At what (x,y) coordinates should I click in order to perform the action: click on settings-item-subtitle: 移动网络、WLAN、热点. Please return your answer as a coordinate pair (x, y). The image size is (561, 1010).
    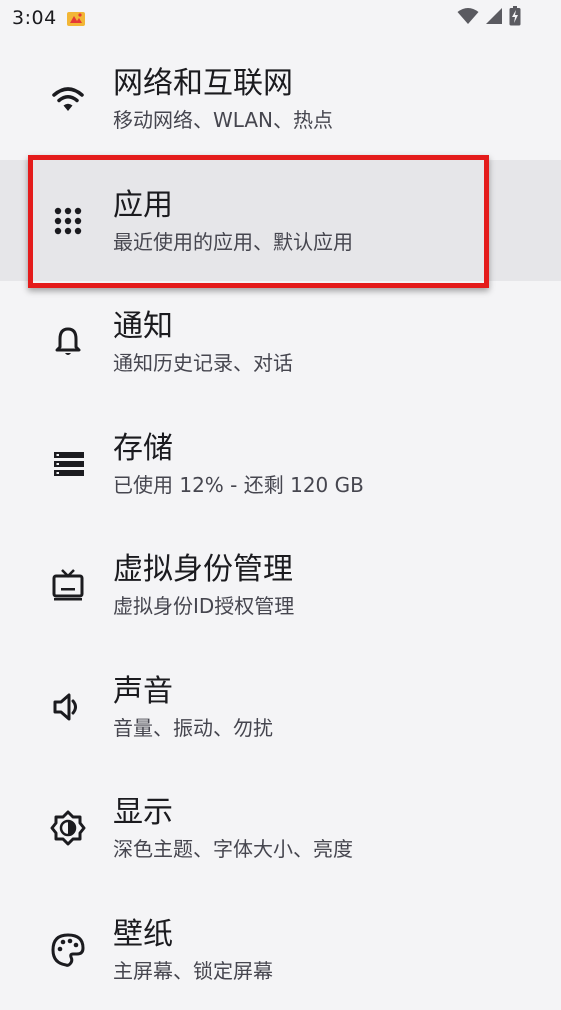
    Looking at the image, I should click on (223, 120).